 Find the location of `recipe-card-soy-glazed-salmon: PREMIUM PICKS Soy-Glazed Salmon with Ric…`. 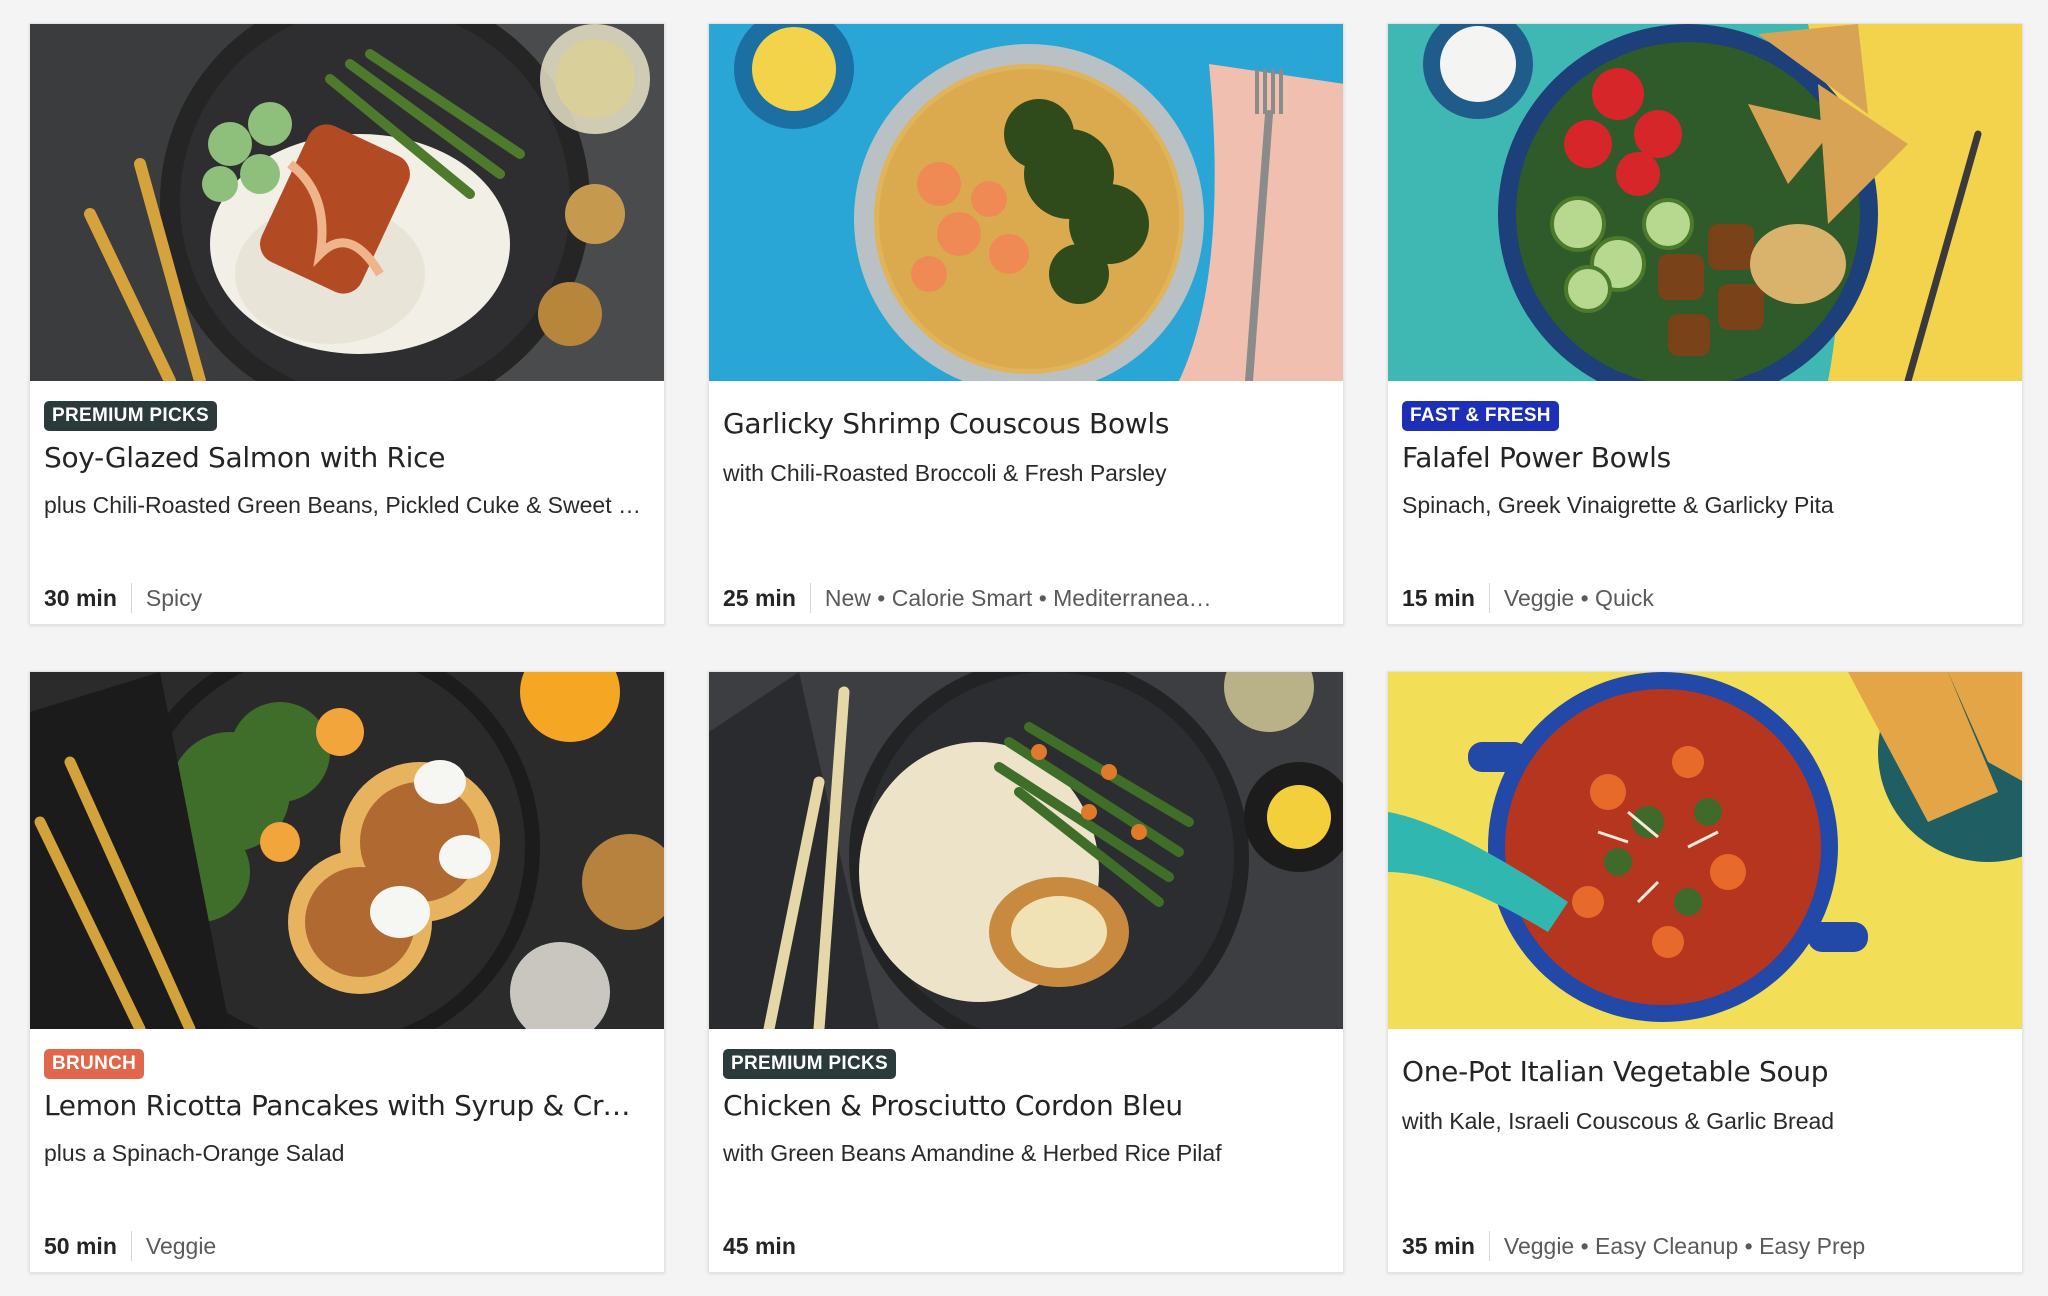

recipe-card-soy-glazed-salmon: PREMIUM PICKS Soy-Glazed Salmon with Ric… is located at coordinates (347, 324).